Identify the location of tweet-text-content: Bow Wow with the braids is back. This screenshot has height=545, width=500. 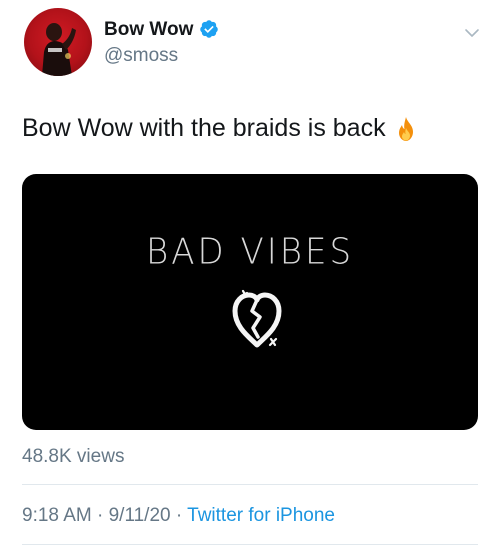
(204, 128).